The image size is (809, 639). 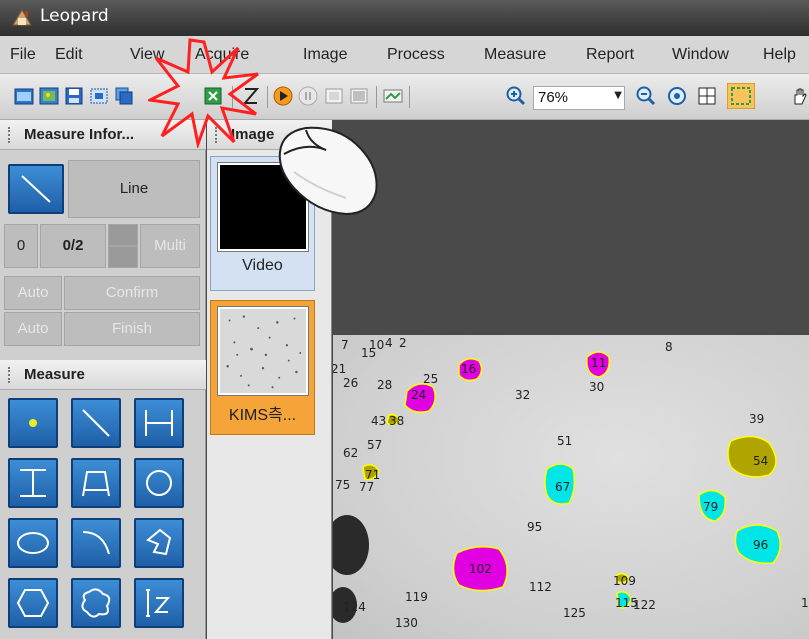 I want to click on confirm-button: Confirm, so click(x=132, y=293).